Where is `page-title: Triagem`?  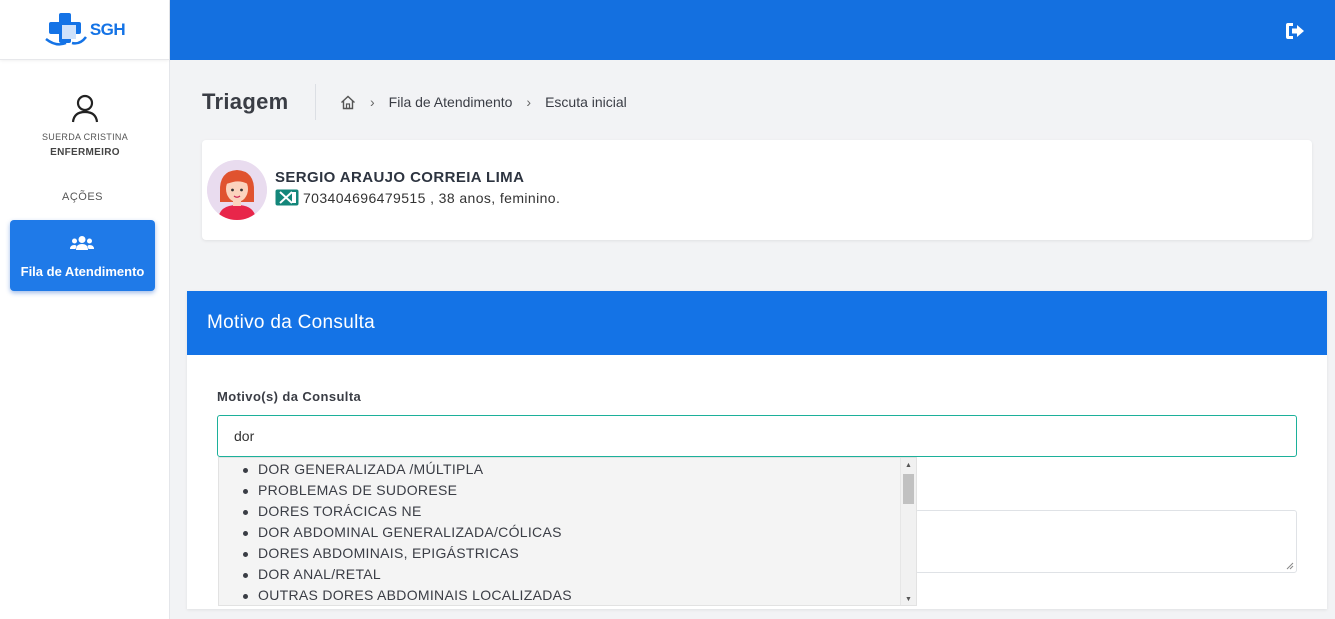
page-title: Triagem is located at coordinates (245, 101).